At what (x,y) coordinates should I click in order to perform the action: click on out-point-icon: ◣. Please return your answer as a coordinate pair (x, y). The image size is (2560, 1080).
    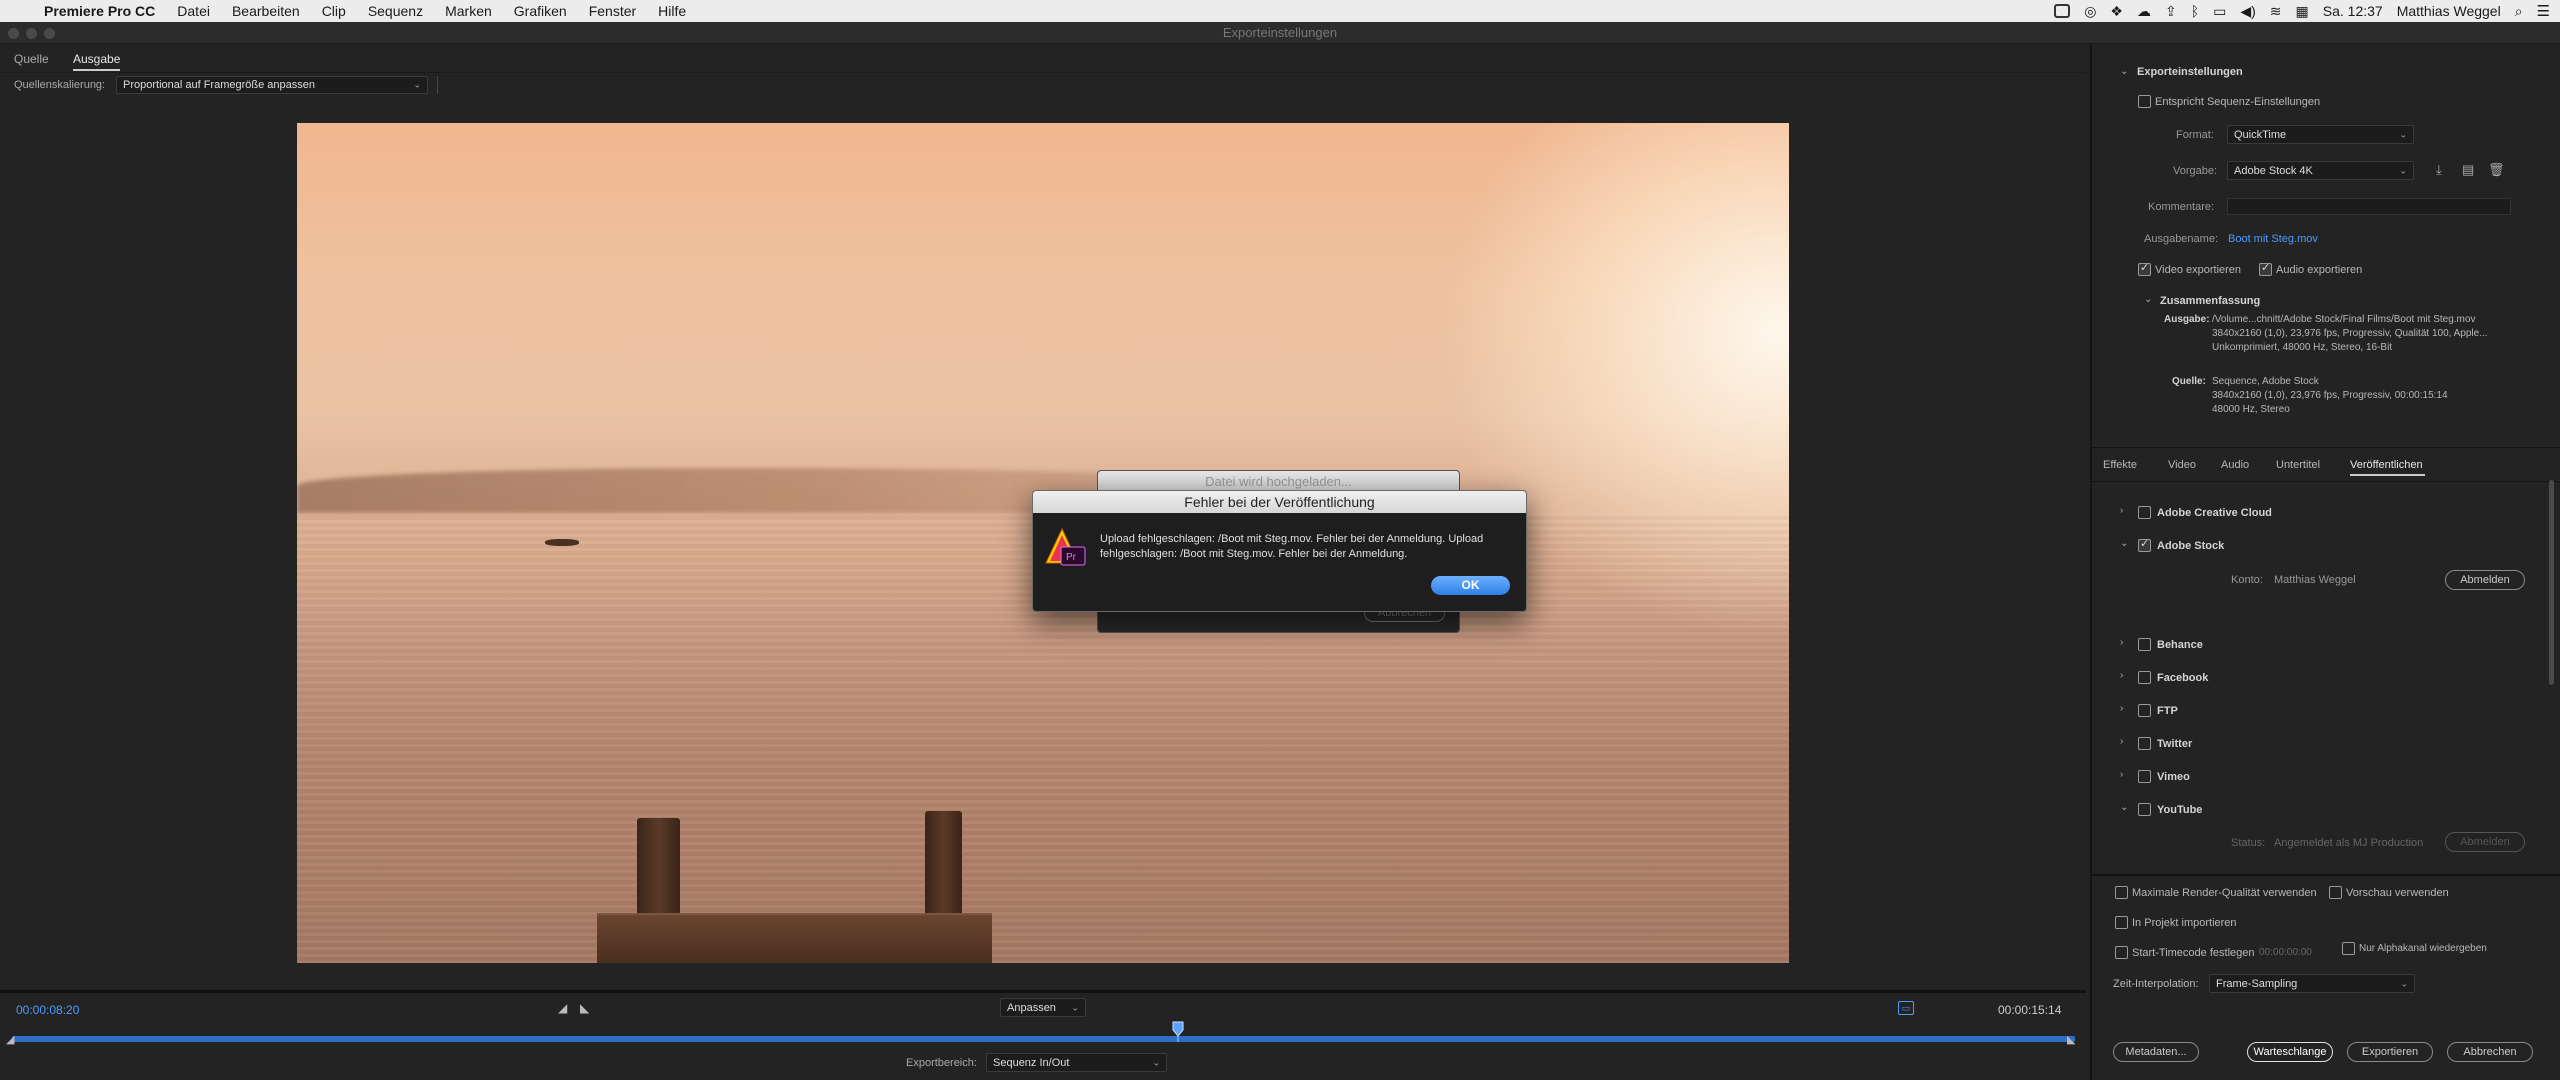
    Looking at the image, I should click on (2071, 1039).